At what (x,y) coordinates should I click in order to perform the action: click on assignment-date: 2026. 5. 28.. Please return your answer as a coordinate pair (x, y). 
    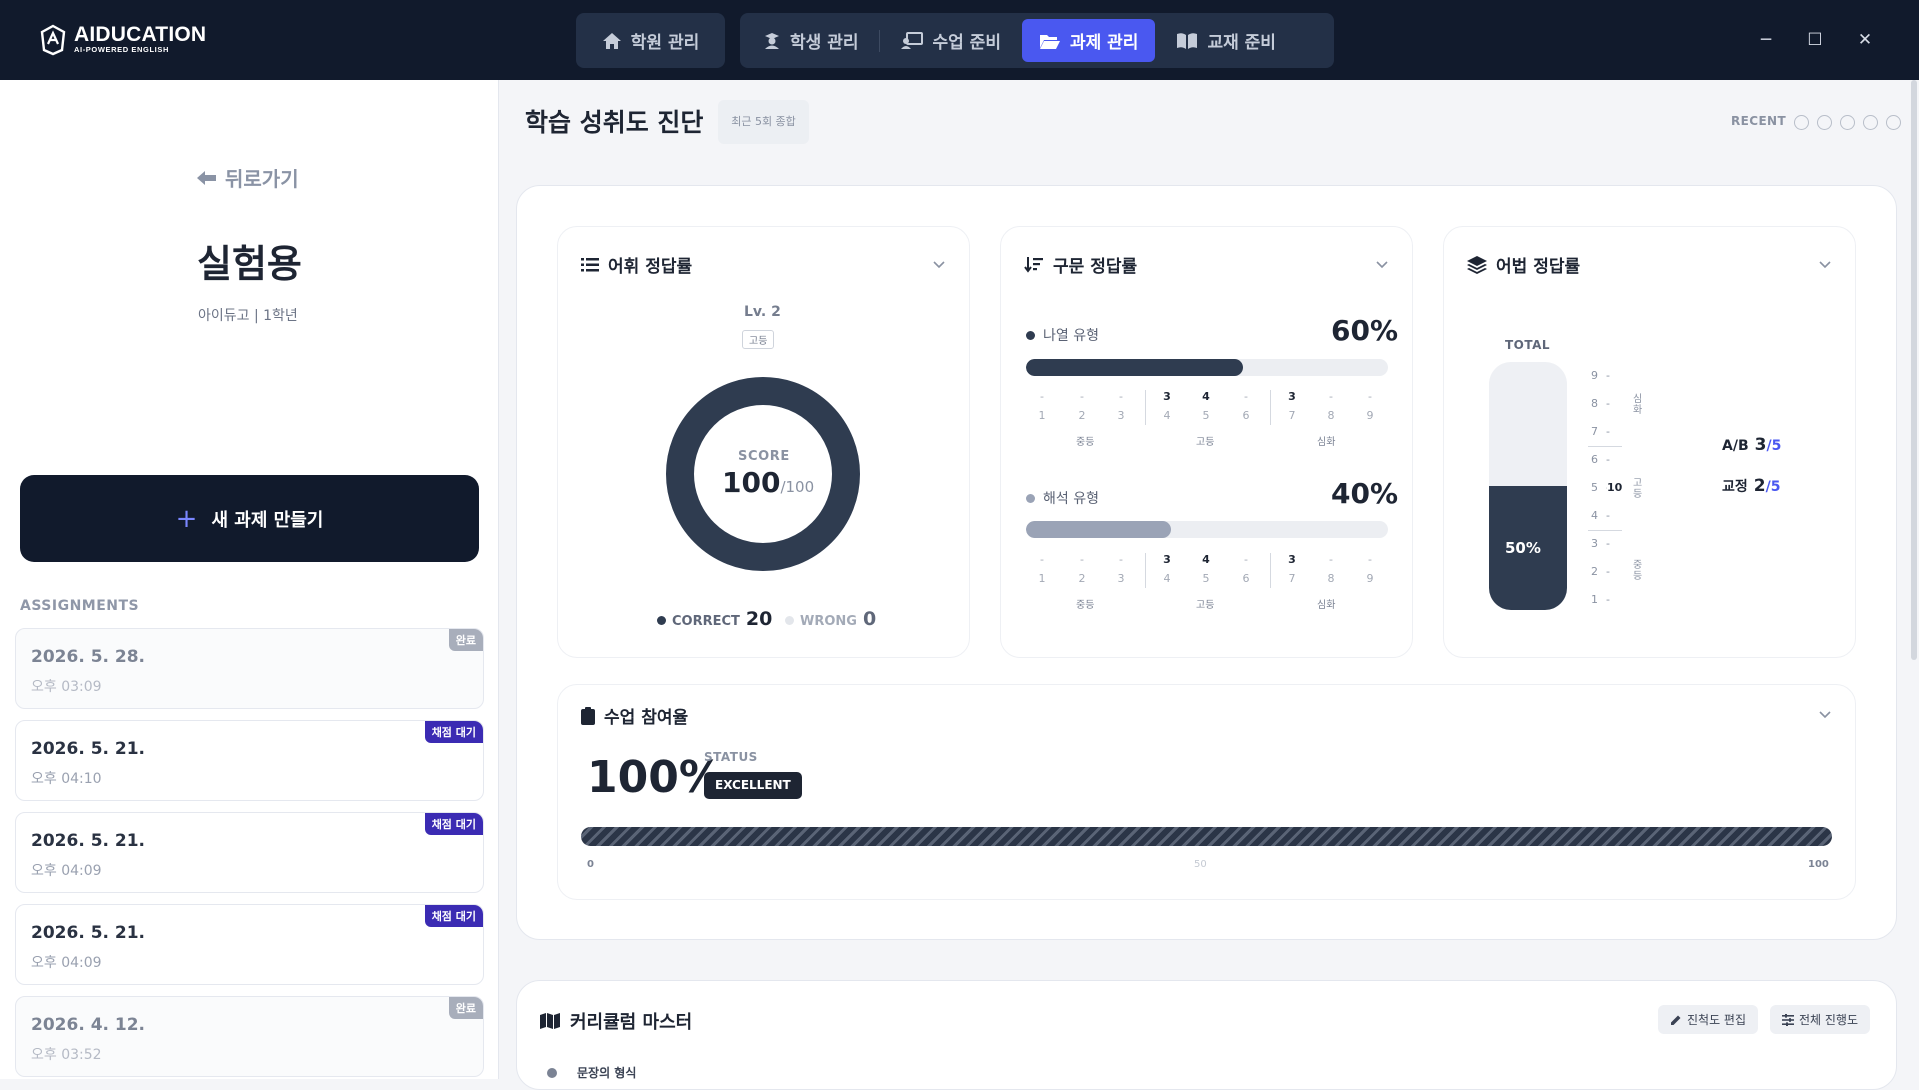
    Looking at the image, I should click on (88, 657).